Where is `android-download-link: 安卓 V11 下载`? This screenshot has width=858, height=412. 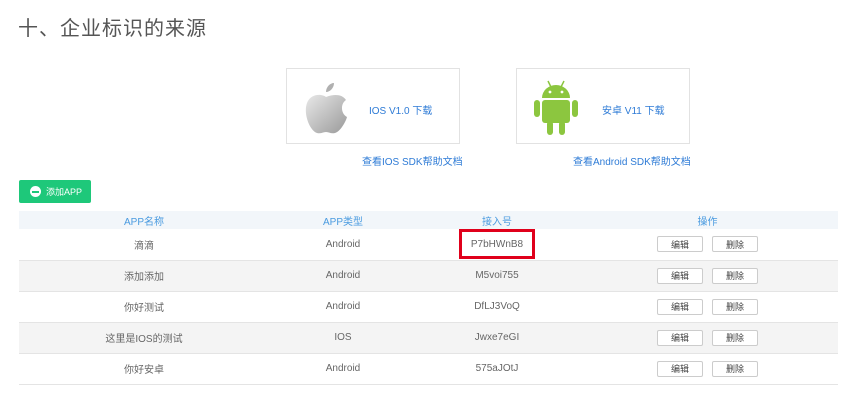
android-download-link: 安卓 V11 下载 is located at coordinates (633, 109).